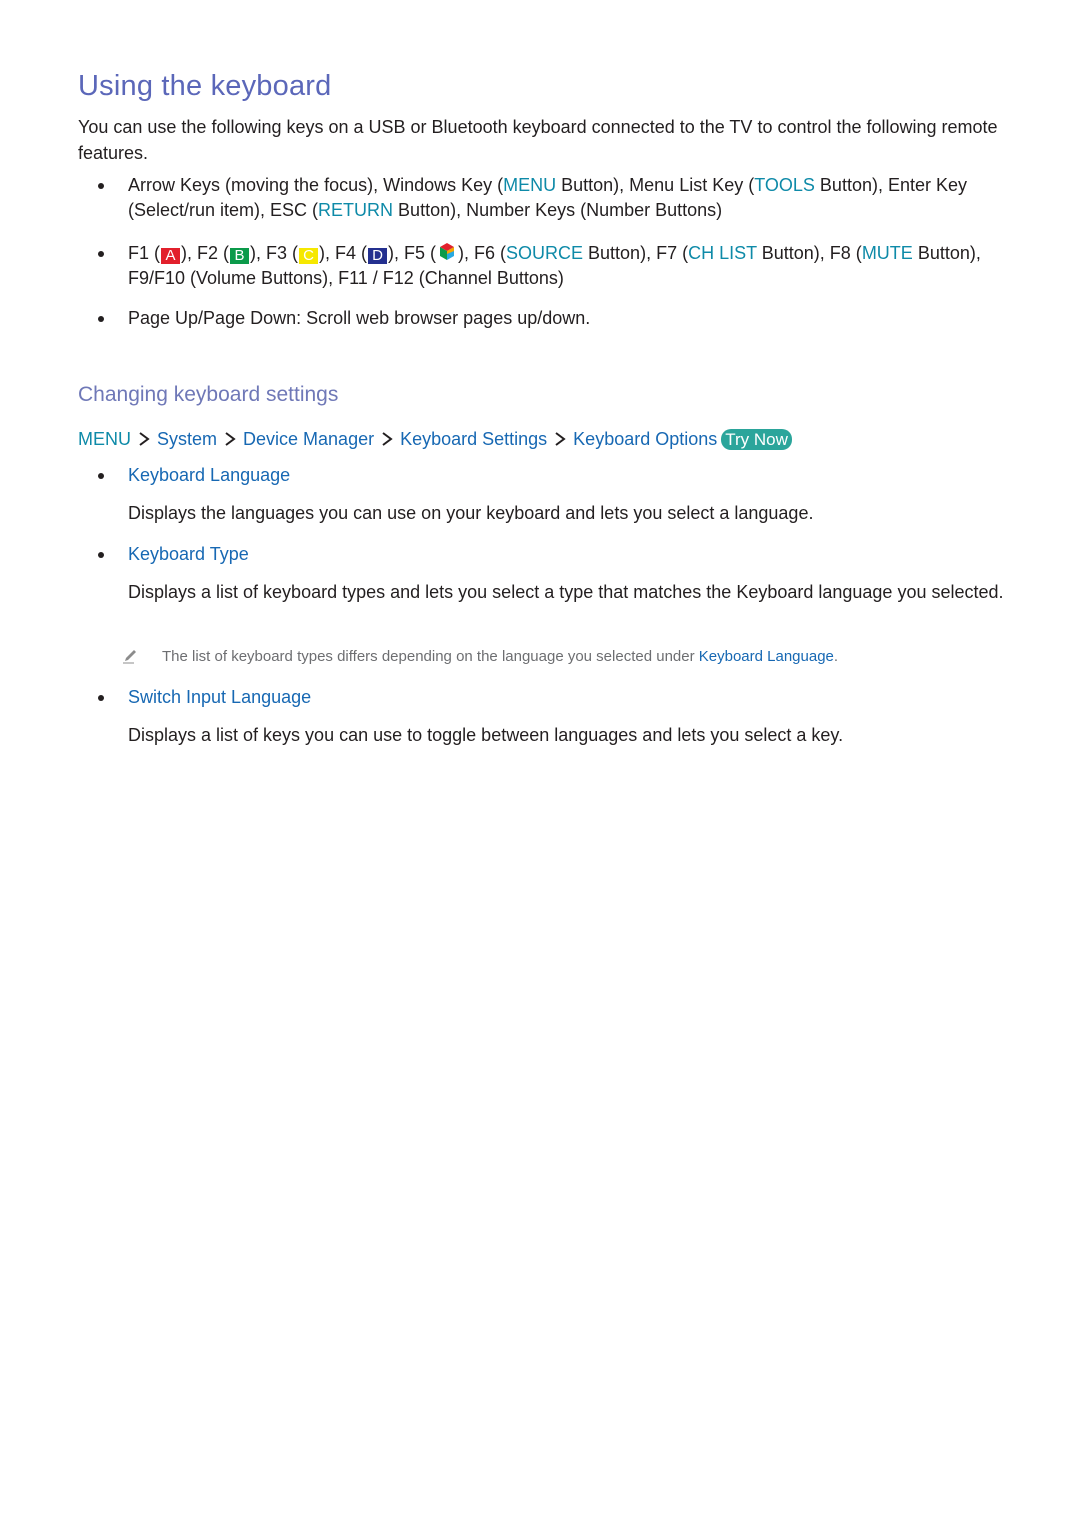  I want to click on breadcrumb-device-manager: Device Manager, so click(308, 439).